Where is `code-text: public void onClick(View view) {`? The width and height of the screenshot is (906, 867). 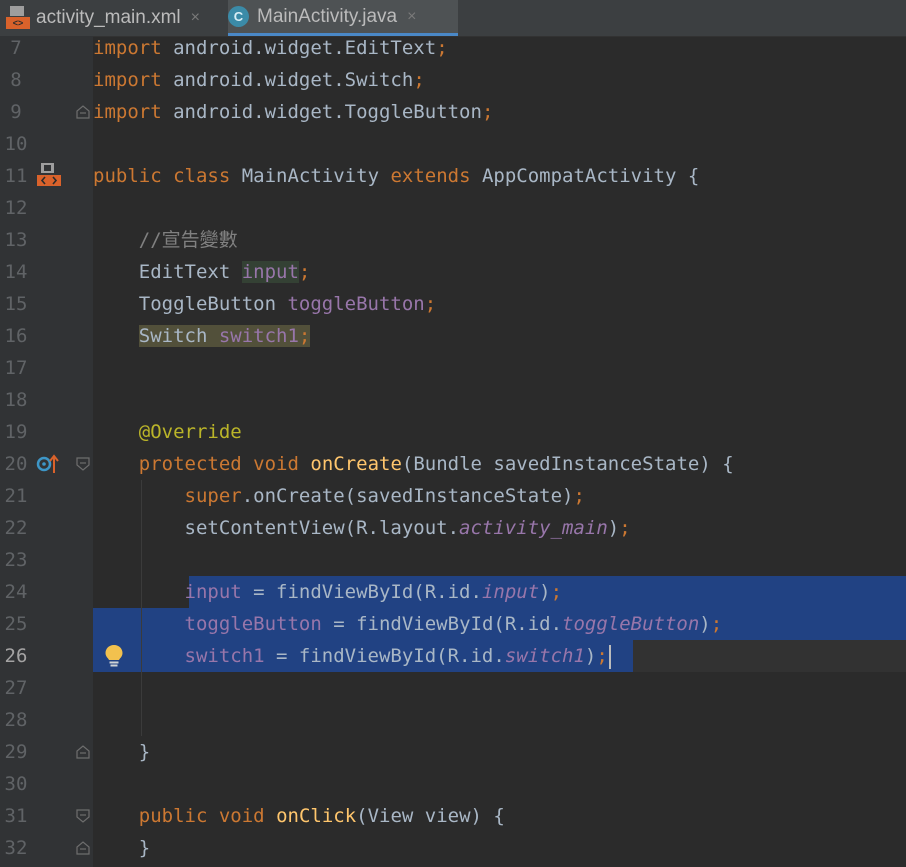
code-text: public void onClick(View view) { is located at coordinates (299, 816).